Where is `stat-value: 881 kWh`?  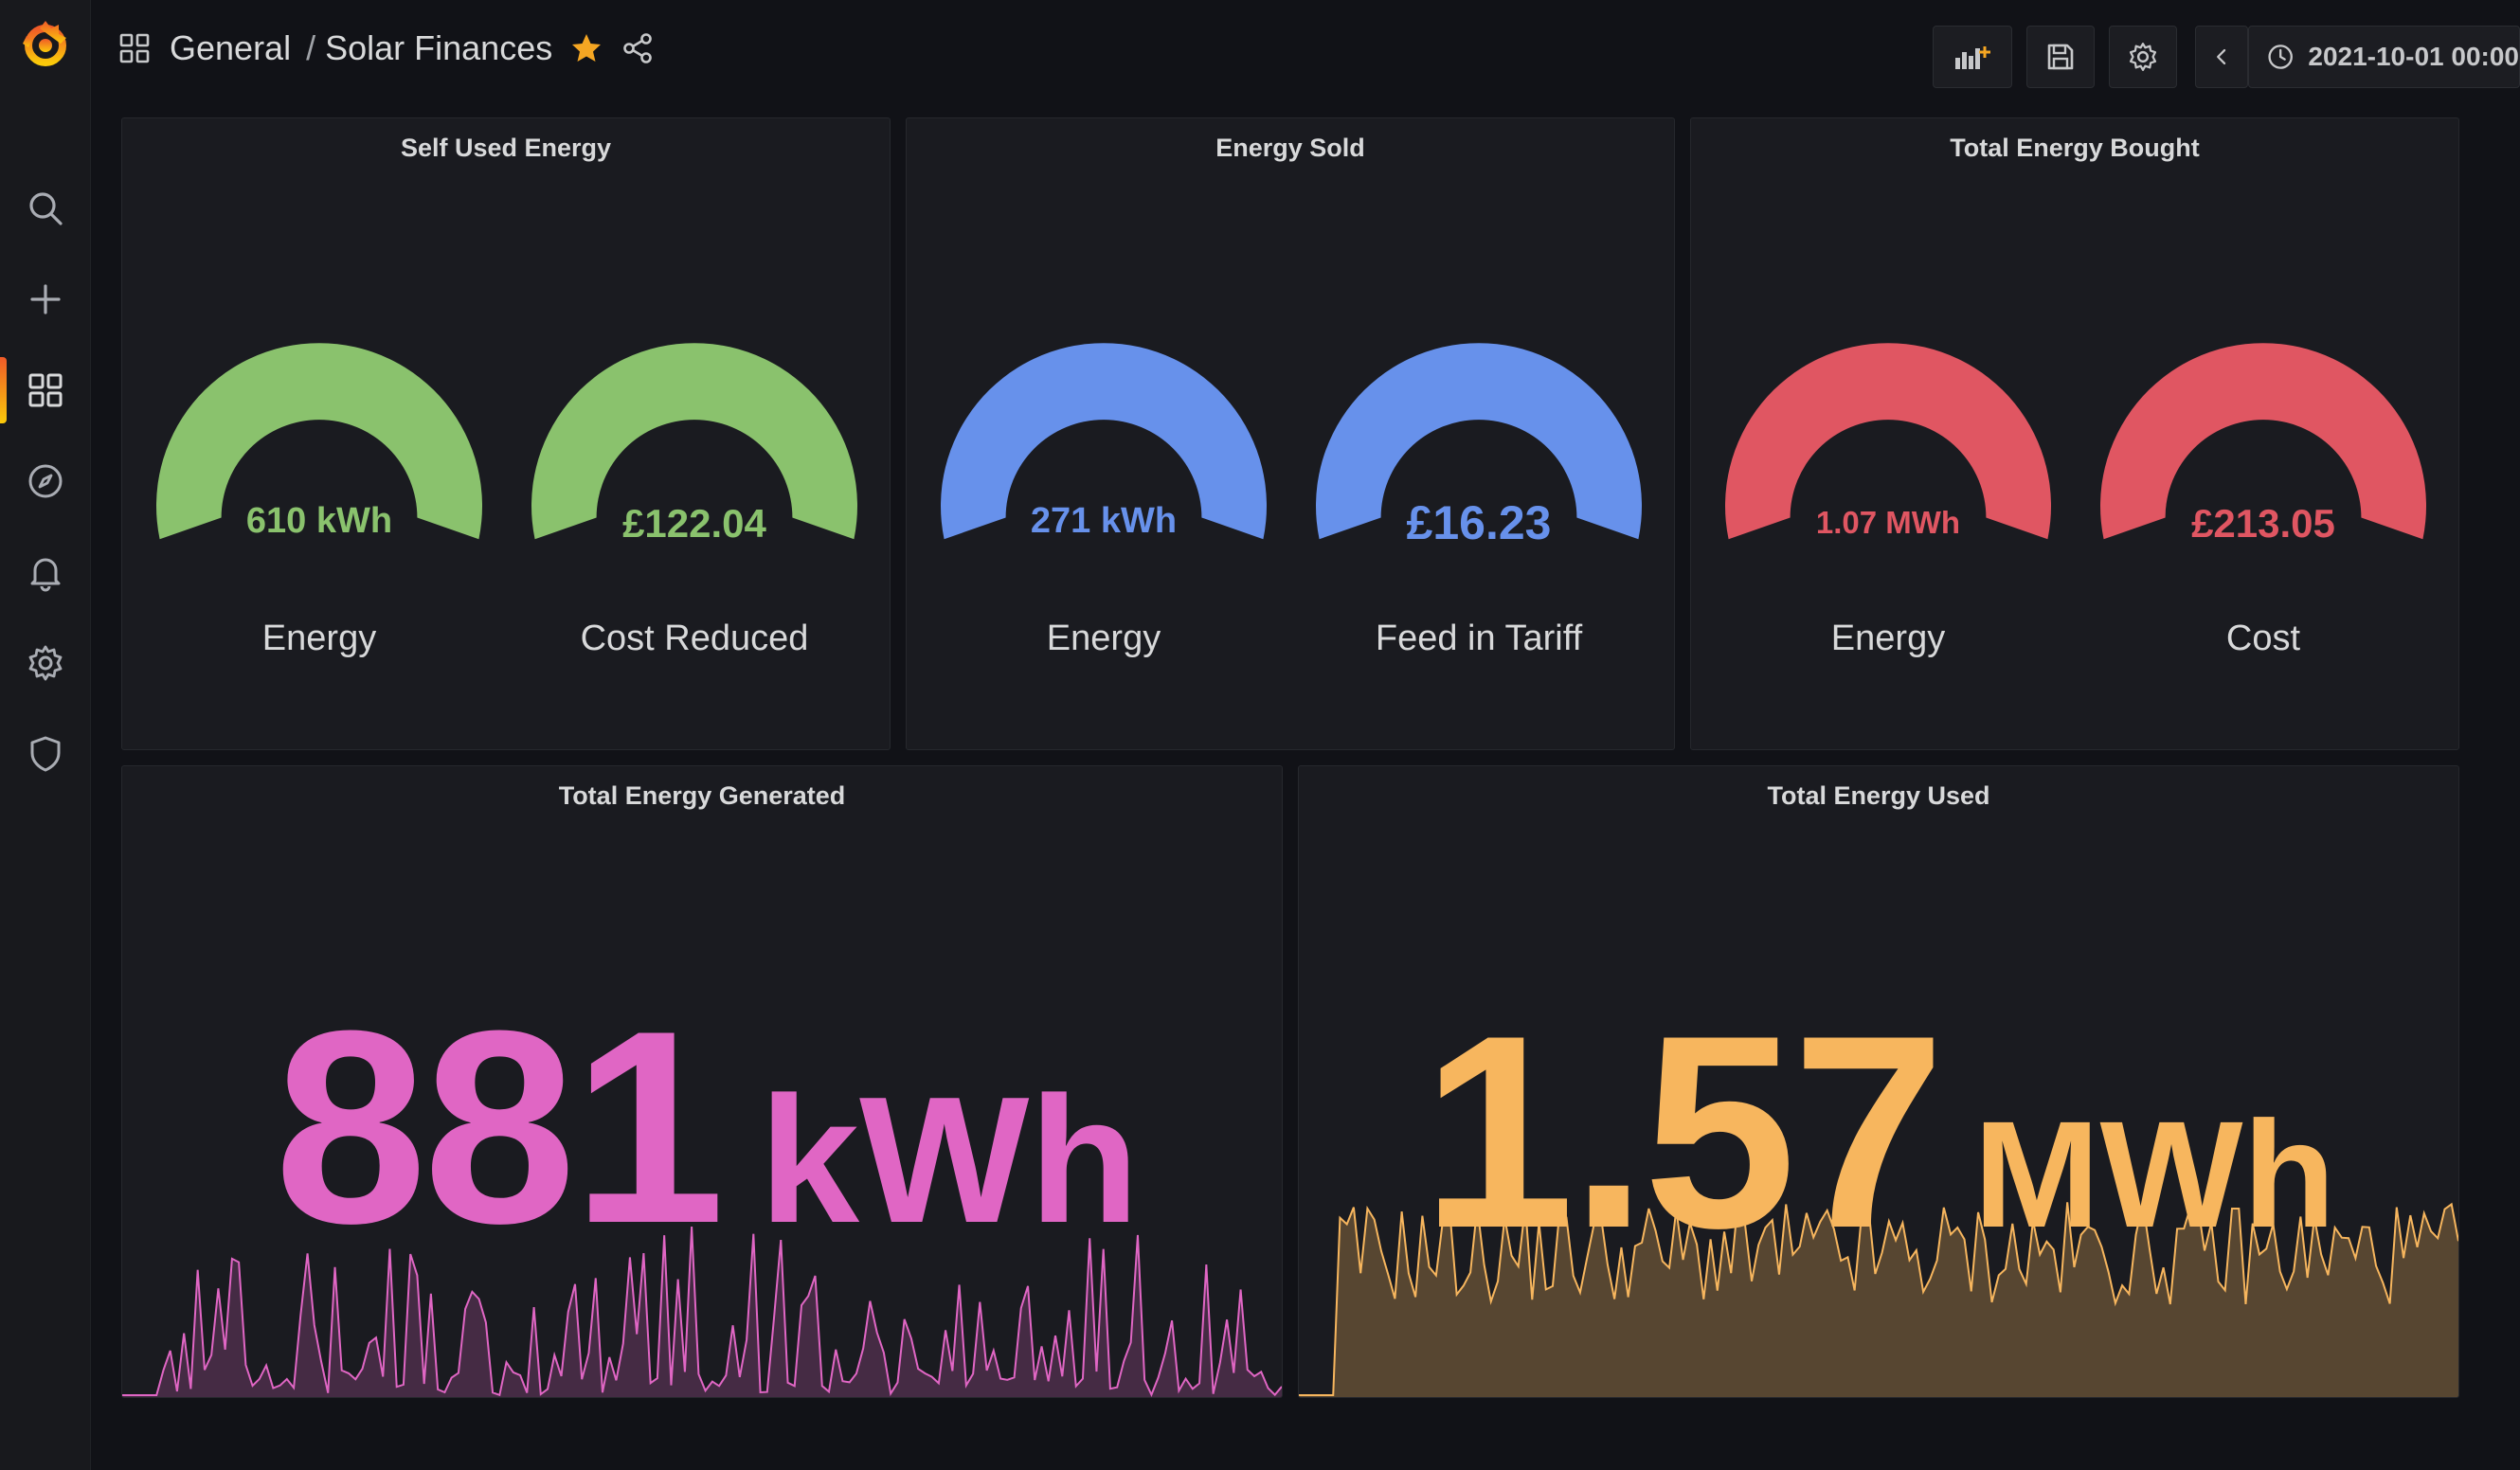
stat-value: 881 kWh is located at coordinates (702, 1127).